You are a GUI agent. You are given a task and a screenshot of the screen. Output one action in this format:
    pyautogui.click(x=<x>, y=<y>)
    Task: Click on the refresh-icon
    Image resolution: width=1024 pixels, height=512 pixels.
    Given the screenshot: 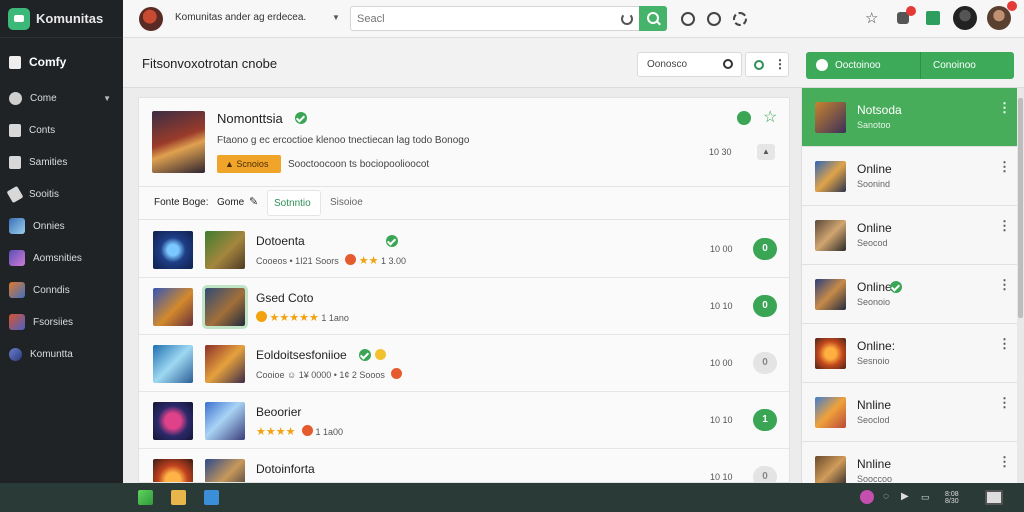 What is the action you would take?
    pyautogui.click(x=627, y=19)
    